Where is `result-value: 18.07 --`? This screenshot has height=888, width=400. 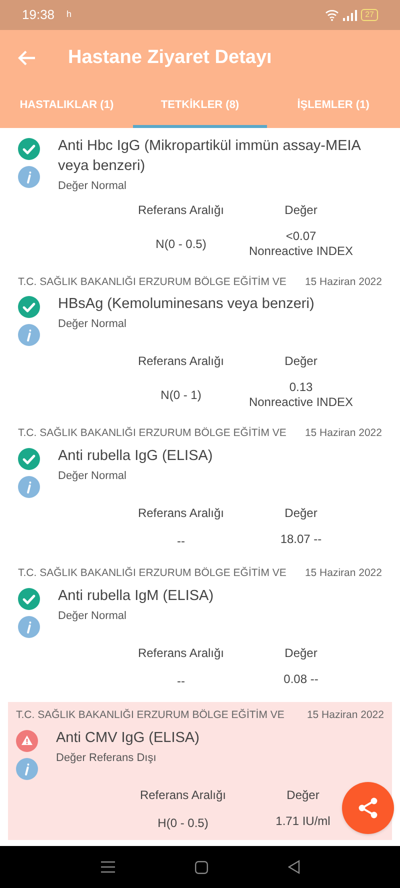 result-value: 18.07 -- is located at coordinates (301, 540).